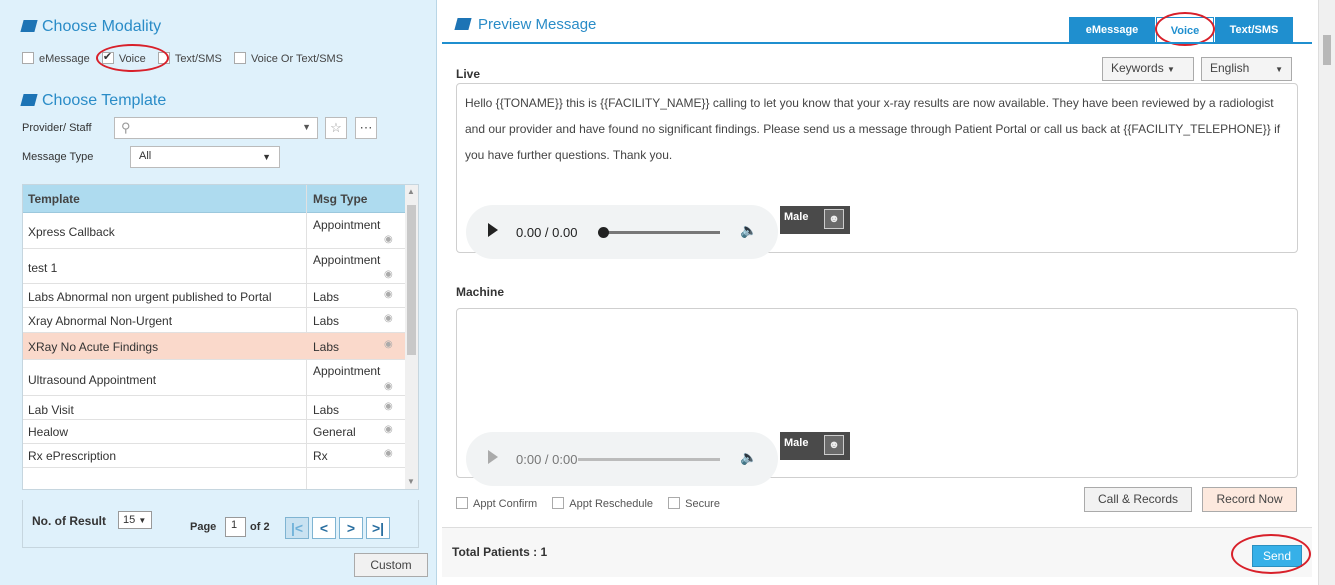  What do you see at coordinates (214, 320) in the screenshot?
I see `table-row: Xray Abnormal Non-Urgent Labs ◉` at bounding box center [214, 320].